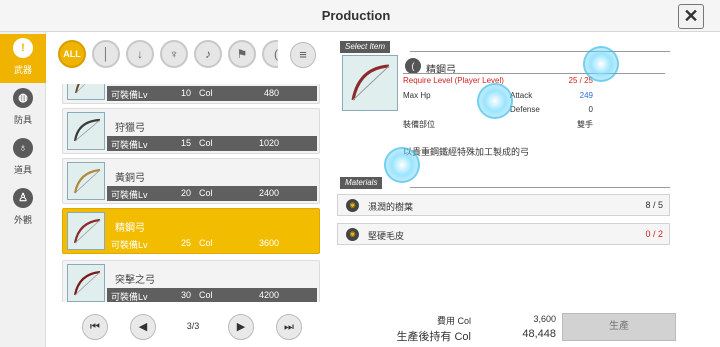  What do you see at coordinates (140, 54) in the screenshot?
I see `rapier-icon: ↓` at bounding box center [140, 54].